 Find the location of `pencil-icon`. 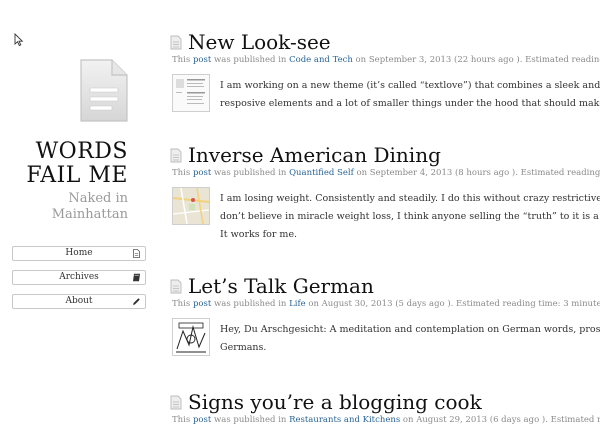

pencil-icon is located at coordinates (136, 301).